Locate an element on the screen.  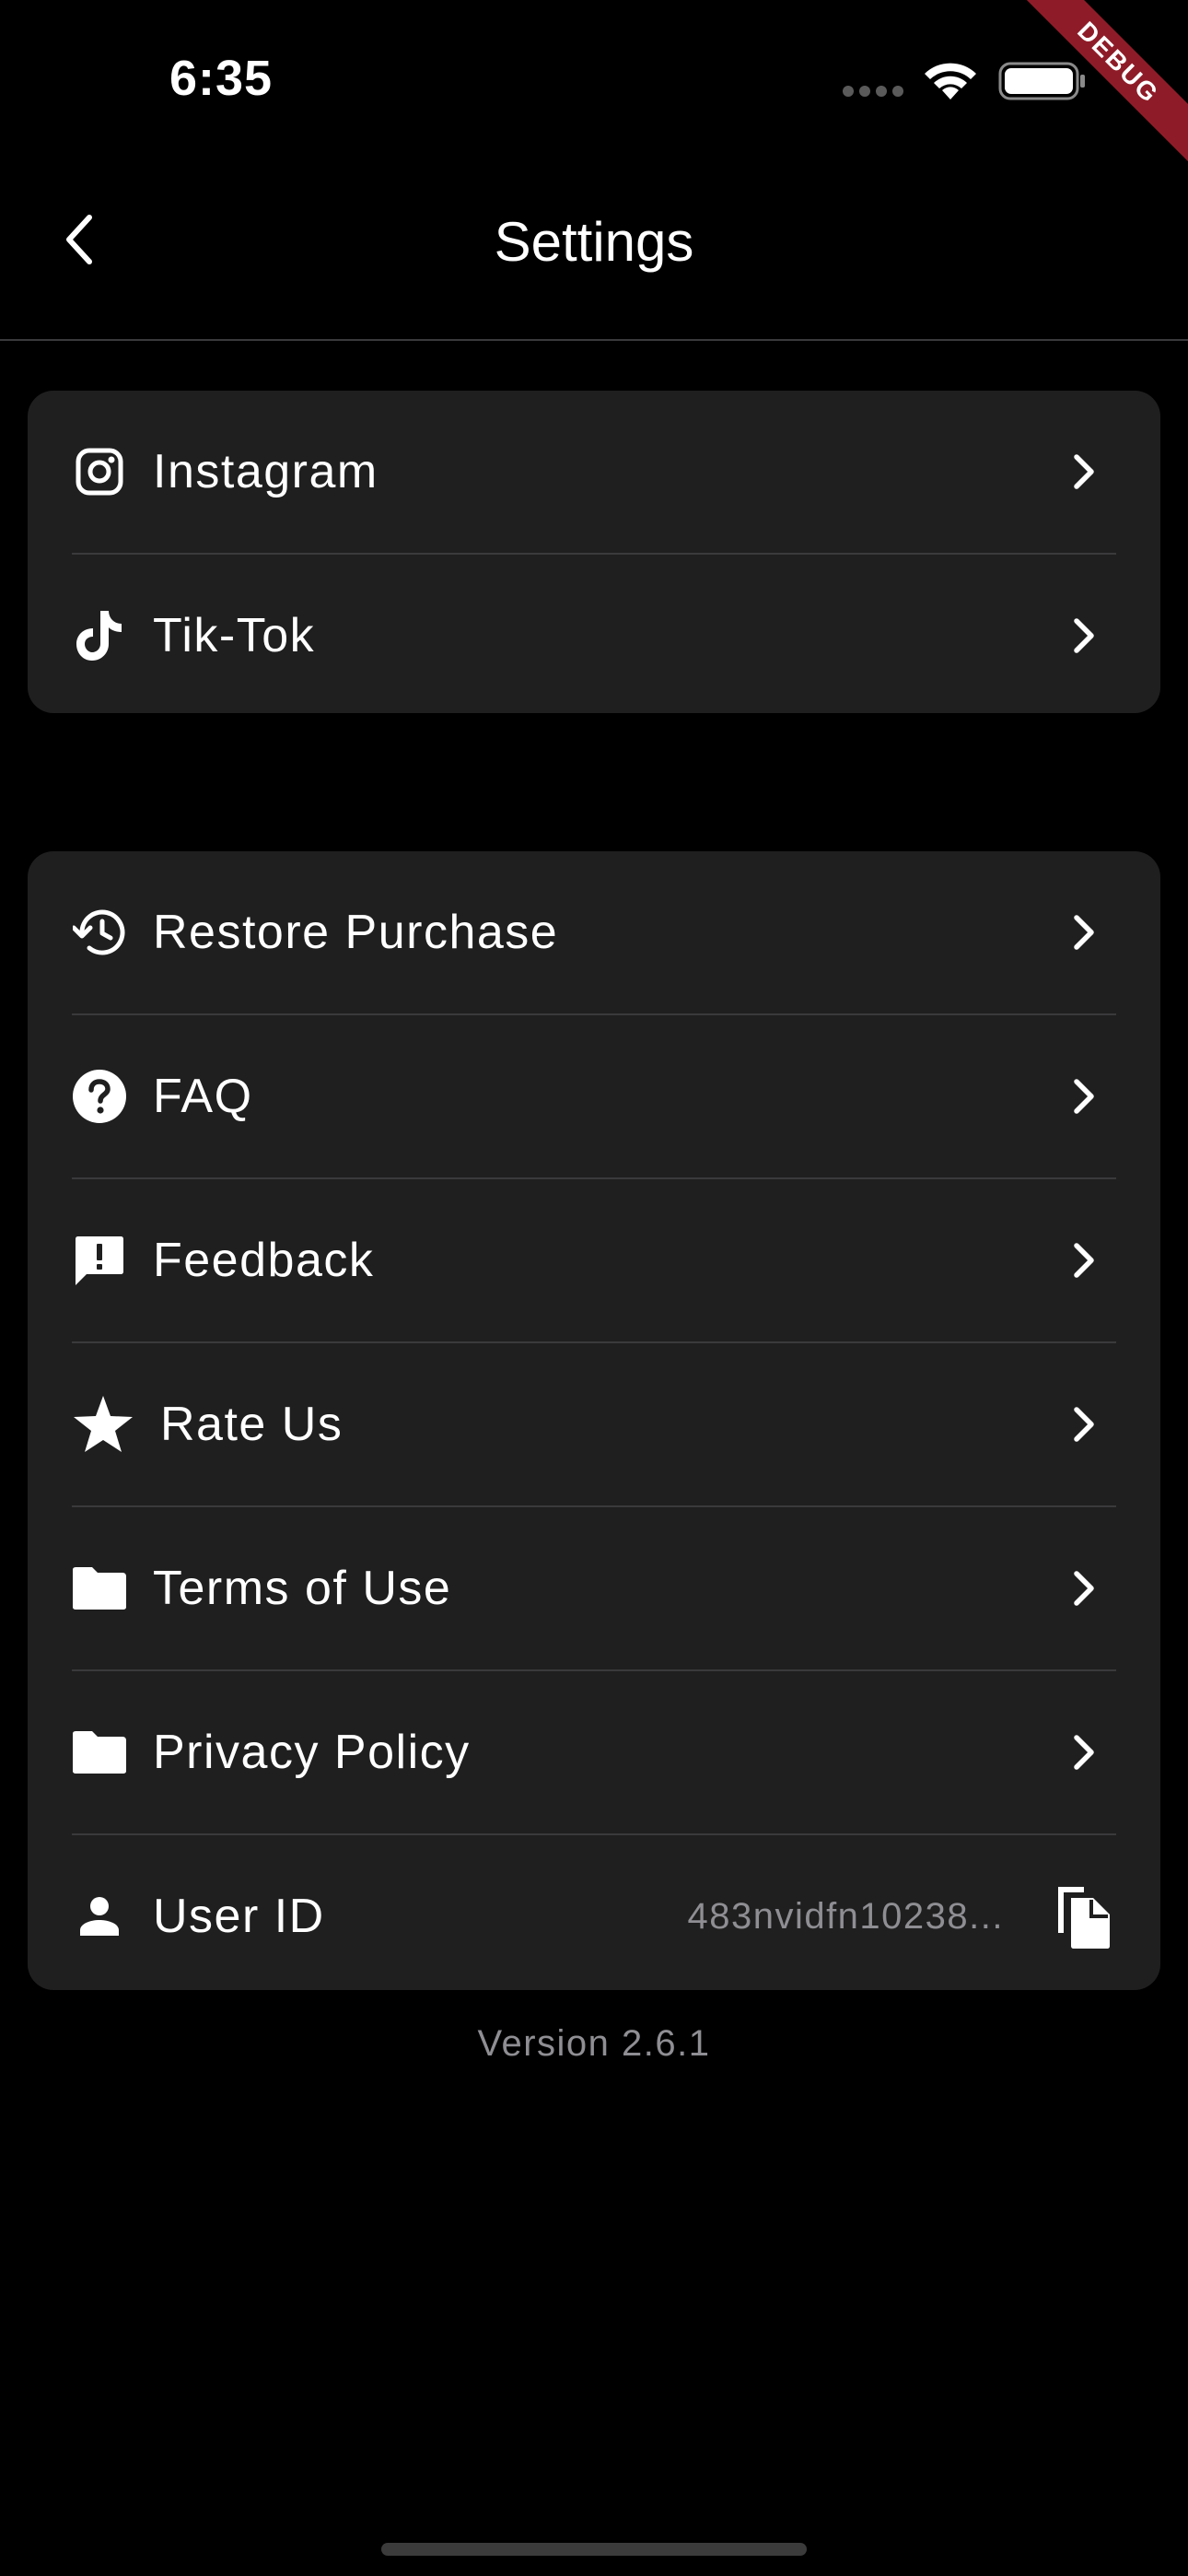
settings-item-label: Instagram is located at coordinates (266, 471).